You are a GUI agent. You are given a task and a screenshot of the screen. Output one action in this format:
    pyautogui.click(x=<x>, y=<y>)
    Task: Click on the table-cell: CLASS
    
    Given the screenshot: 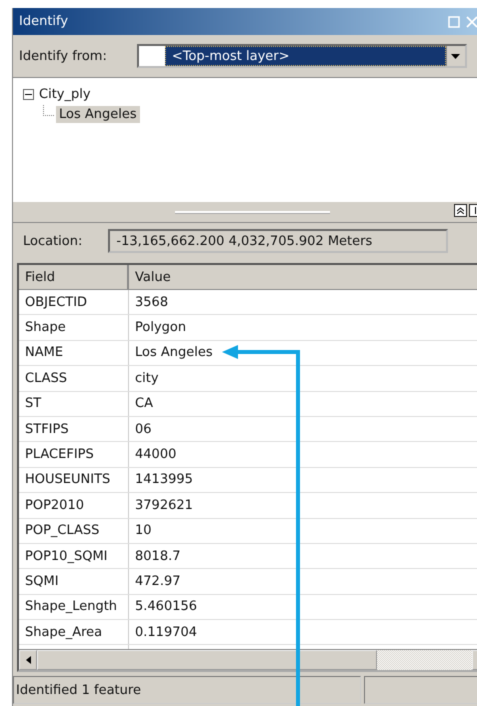 What is the action you would take?
    pyautogui.click(x=74, y=378)
    